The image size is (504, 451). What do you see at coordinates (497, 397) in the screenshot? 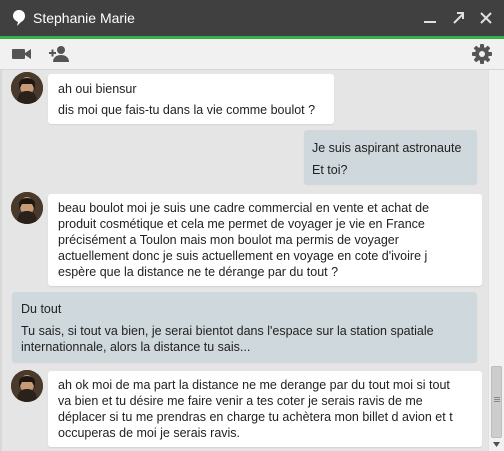
I see `grip-icon` at bounding box center [497, 397].